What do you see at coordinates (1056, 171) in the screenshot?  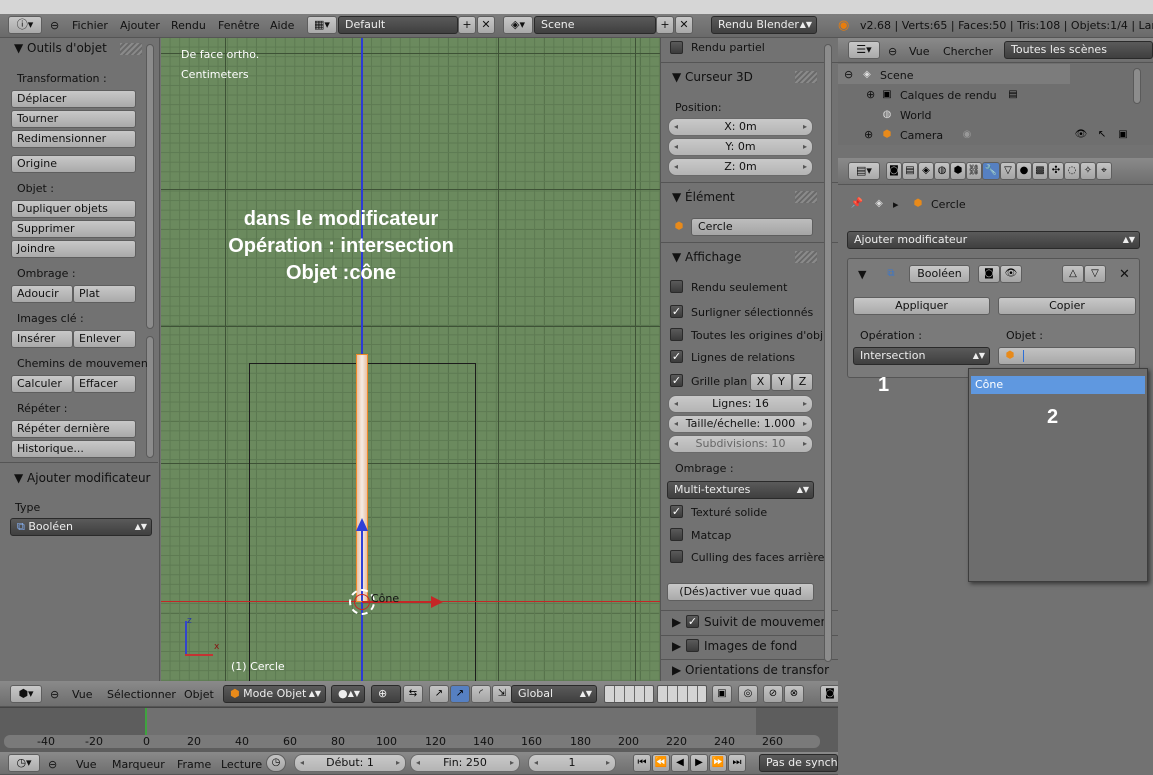 I see `particles-tab-icon: ✣` at bounding box center [1056, 171].